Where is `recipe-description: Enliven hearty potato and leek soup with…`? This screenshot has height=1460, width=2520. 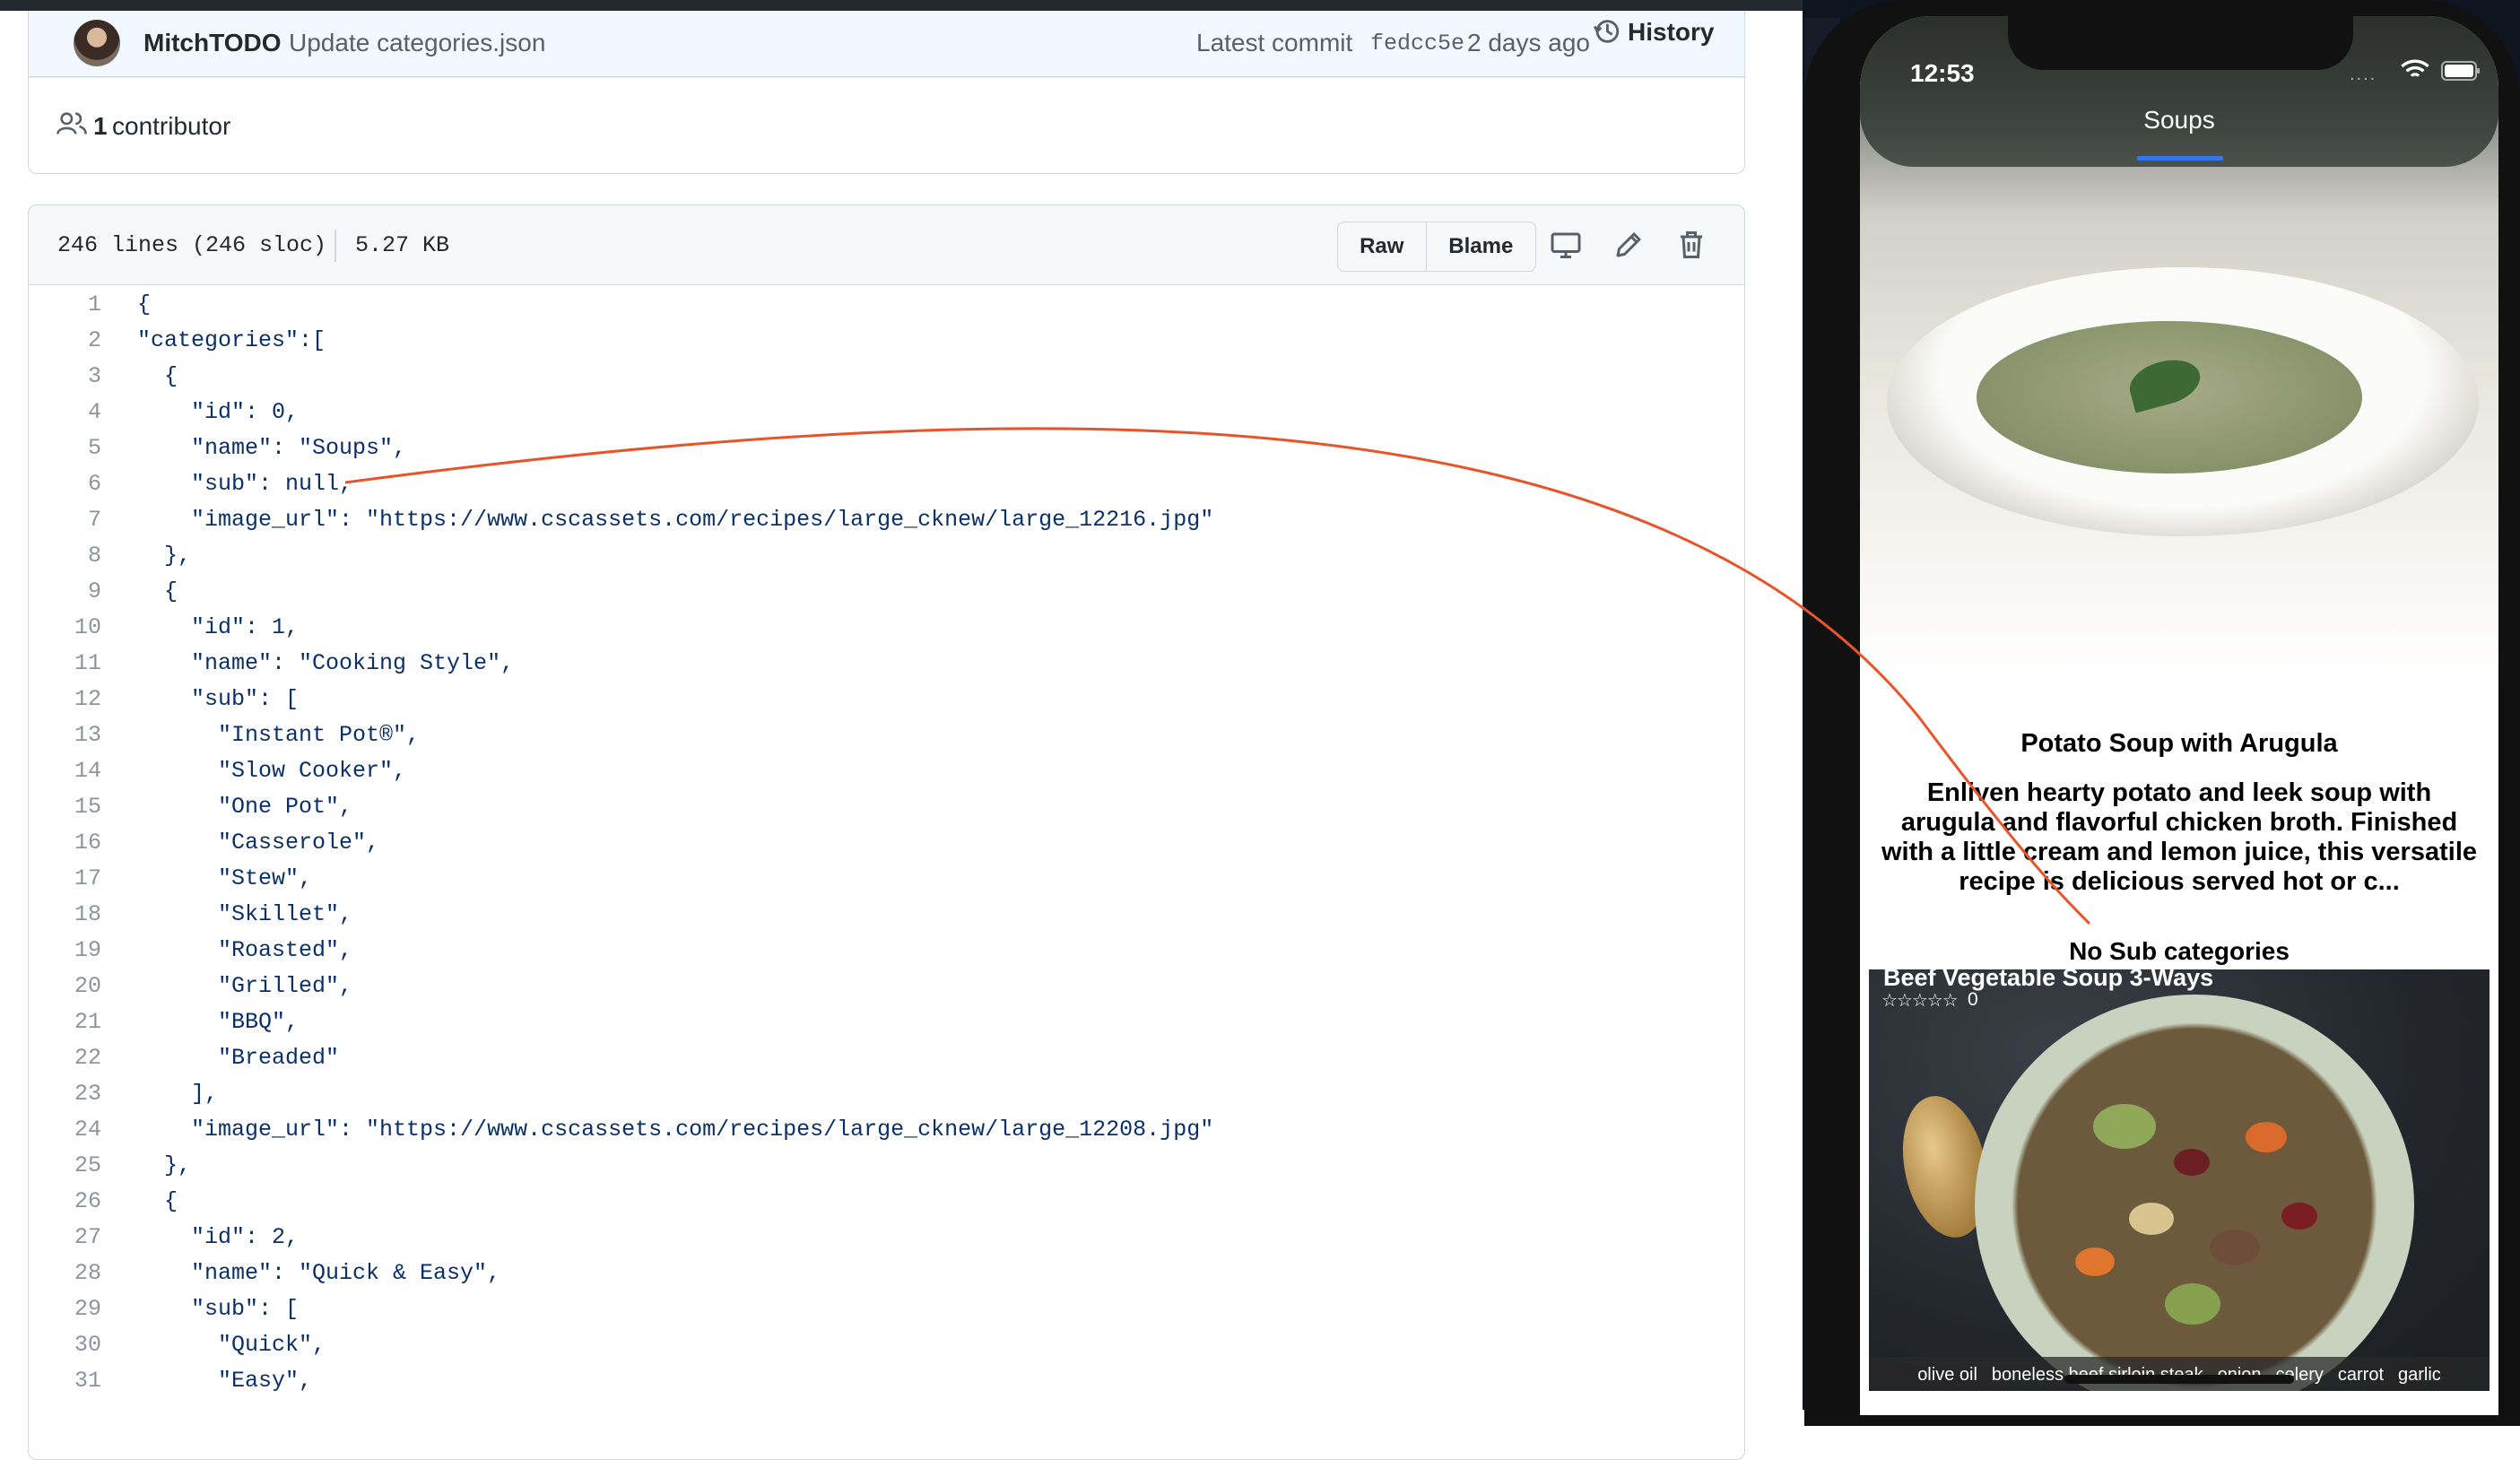
recipe-description: Enliven hearty potato and leek soup with… is located at coordinates (2179, 837).